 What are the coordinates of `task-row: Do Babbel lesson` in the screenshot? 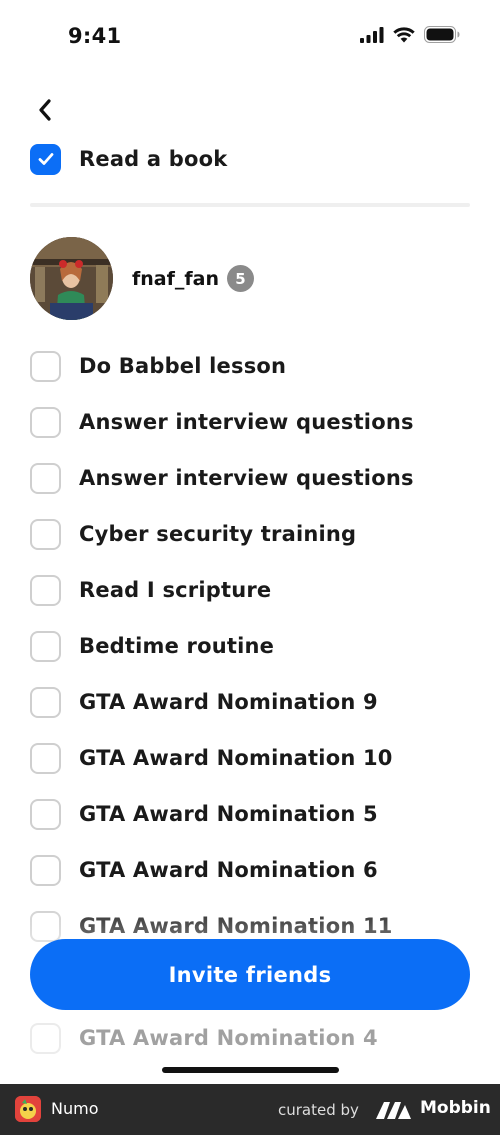 It's located at (158, 366).